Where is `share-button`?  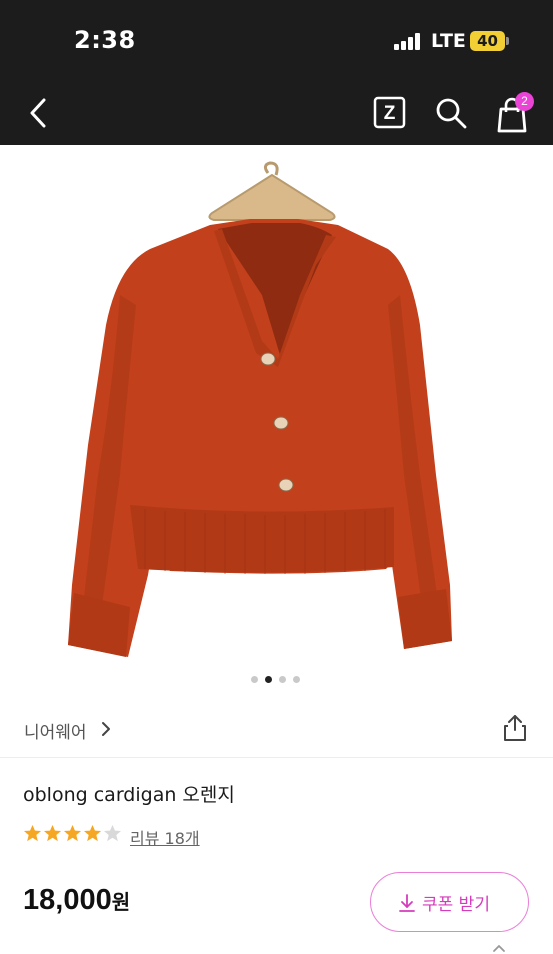 share-button is located at coordinates (515, 728).